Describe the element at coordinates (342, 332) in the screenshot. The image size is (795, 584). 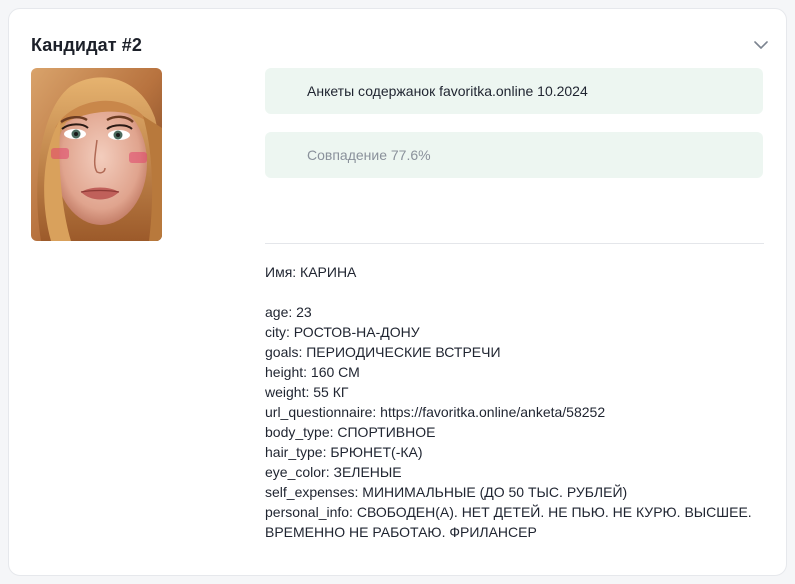
I see `field-city: city: РОСТОВ-НА-ДОНУ` at that location.